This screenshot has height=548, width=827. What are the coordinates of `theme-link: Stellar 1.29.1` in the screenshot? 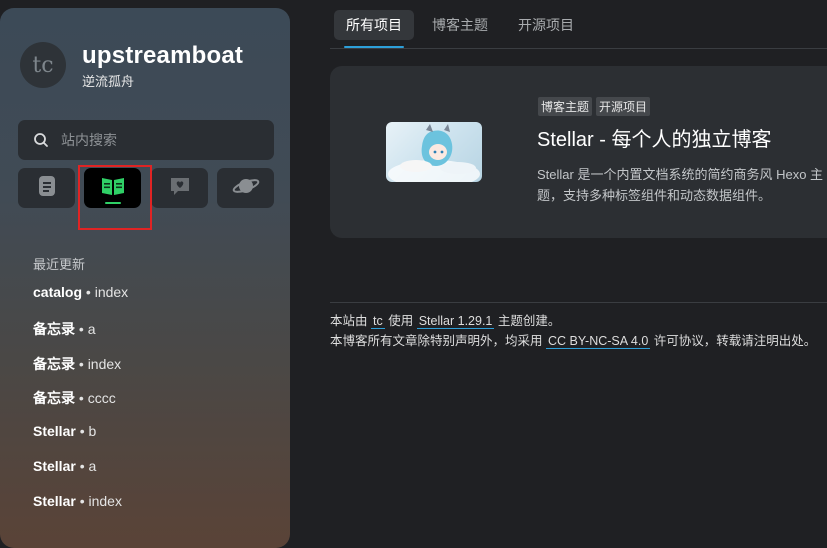 It's located at (455, 321).